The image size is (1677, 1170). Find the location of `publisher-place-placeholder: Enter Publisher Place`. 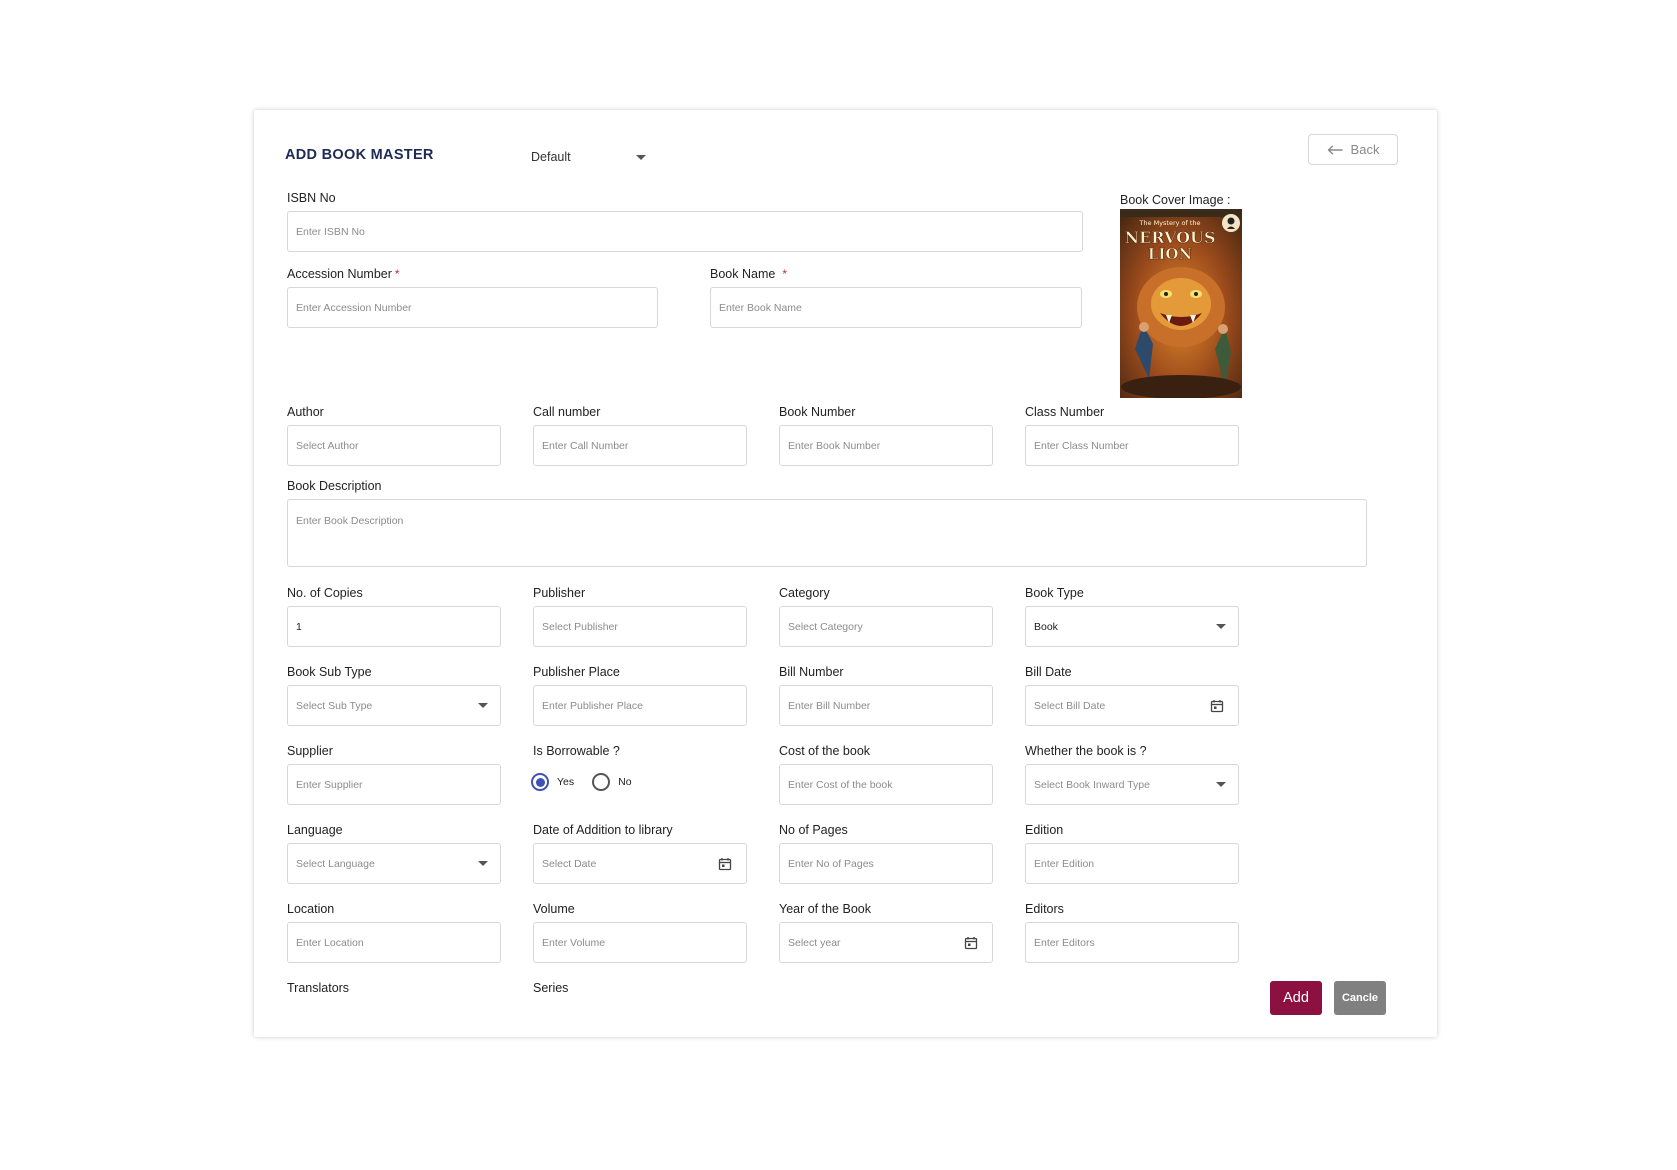

publisher-place-placeholder: Enter Publisher Place is located at coordinates (592, 705).